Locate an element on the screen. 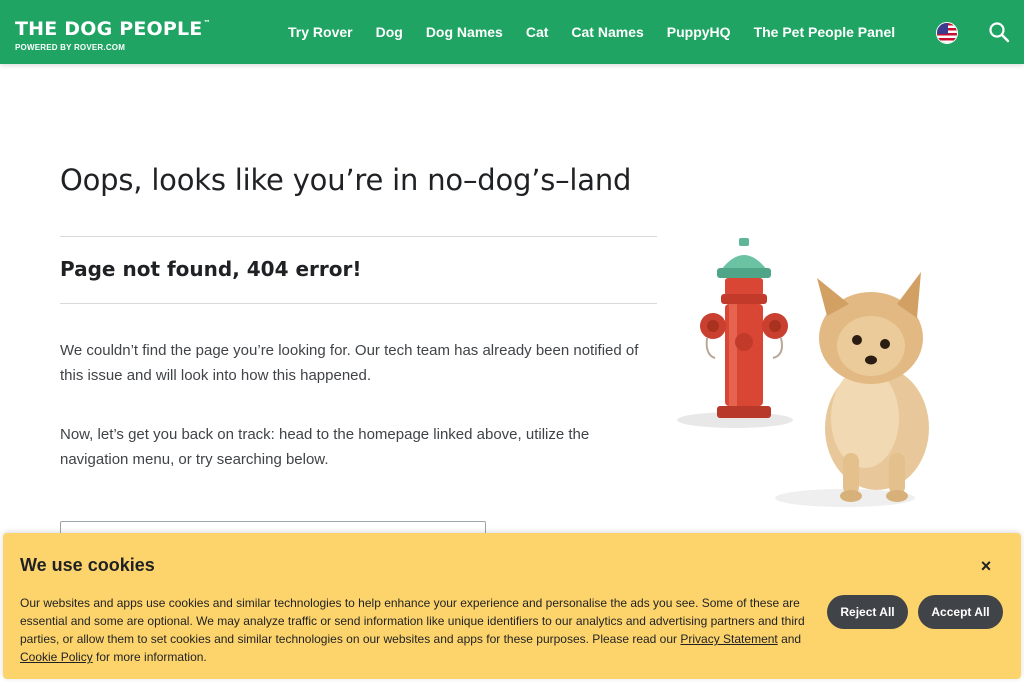 This screenshot has height=683, width=1024. brand-name: THE DOG PEOPLE is located at coordinates (109, 29).